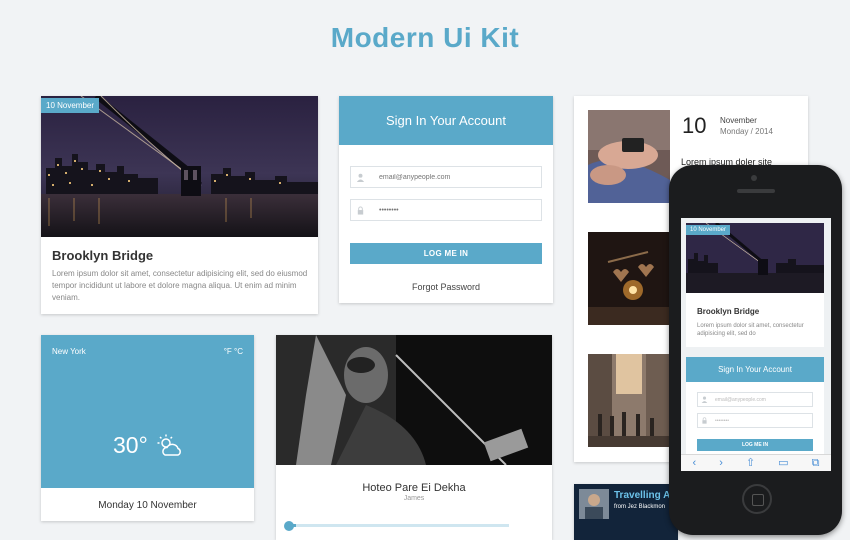 This screenshot has width=850, height=540. Describe the element at coordinates (446, 287) in the screenshot. I see `forgot-password-link: Forgot Password` at that location.